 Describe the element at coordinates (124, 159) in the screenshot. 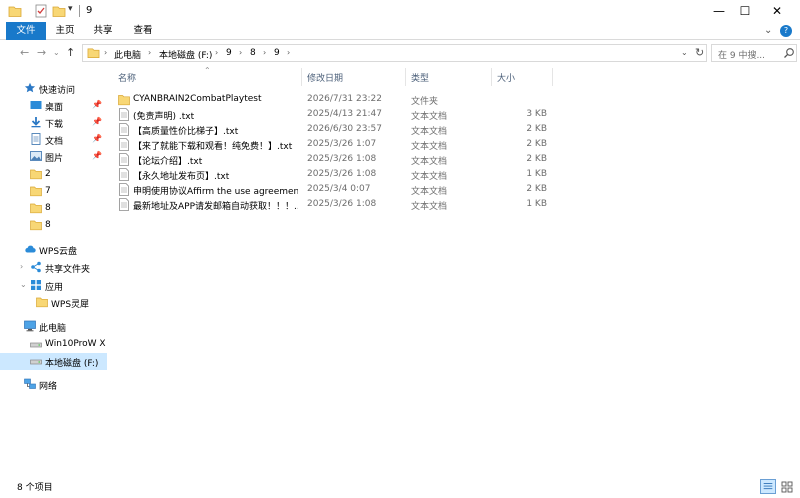

I see `text-file-icon` at that location.